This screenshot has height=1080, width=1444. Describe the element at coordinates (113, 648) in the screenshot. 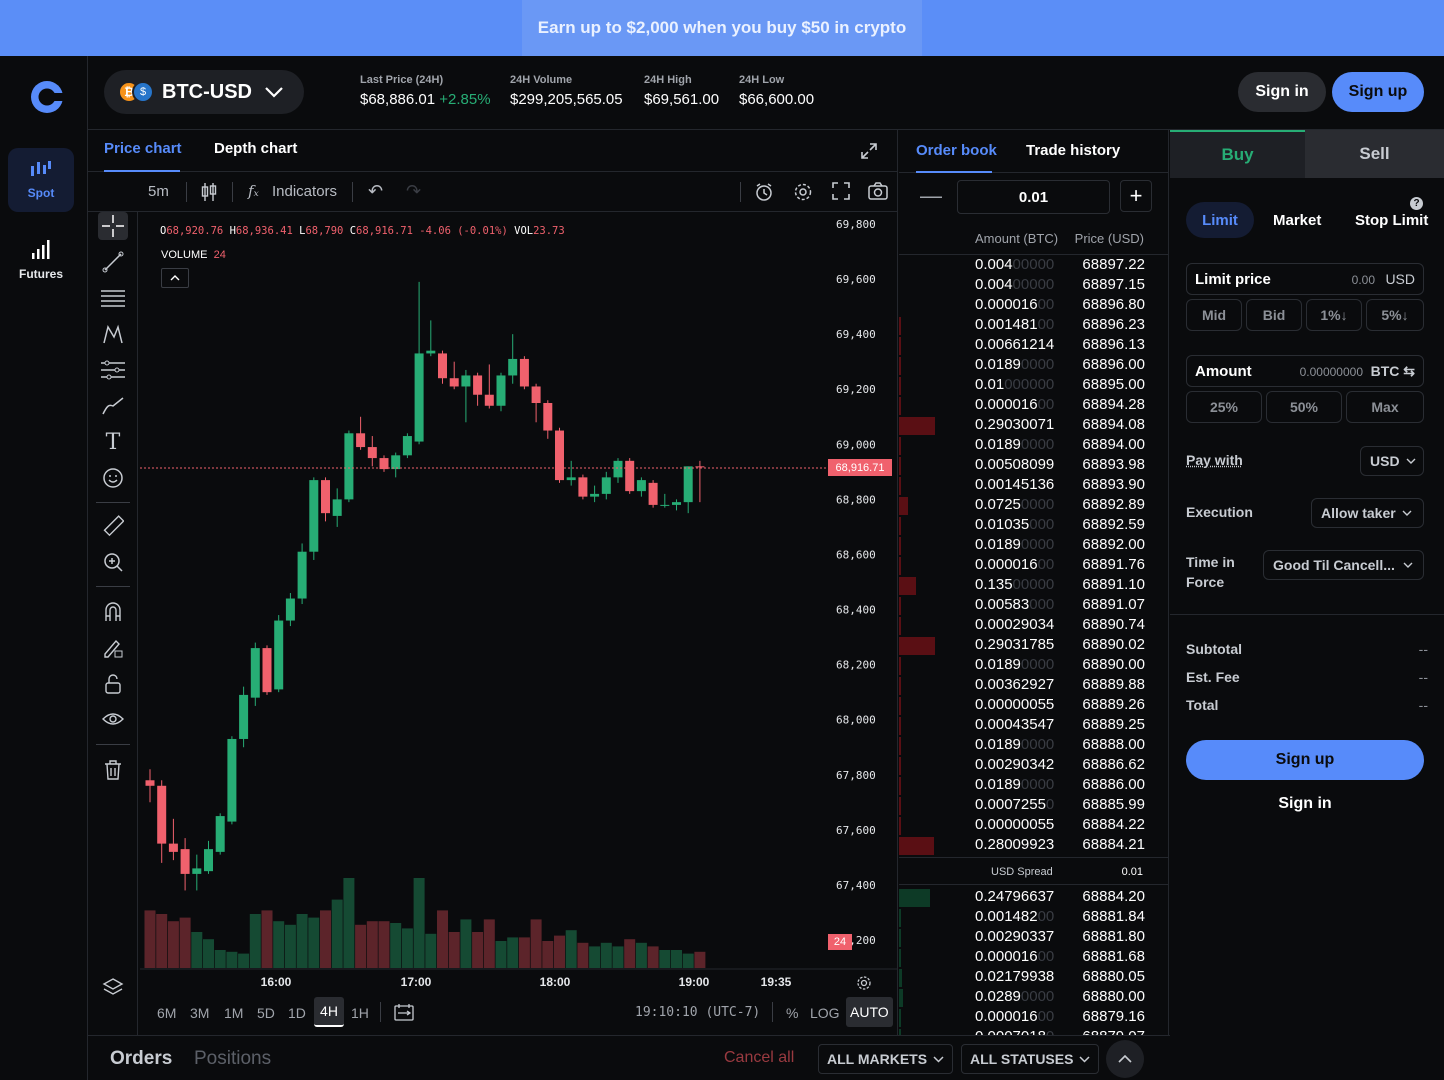

I see `lock-drawing-tool` at that location.